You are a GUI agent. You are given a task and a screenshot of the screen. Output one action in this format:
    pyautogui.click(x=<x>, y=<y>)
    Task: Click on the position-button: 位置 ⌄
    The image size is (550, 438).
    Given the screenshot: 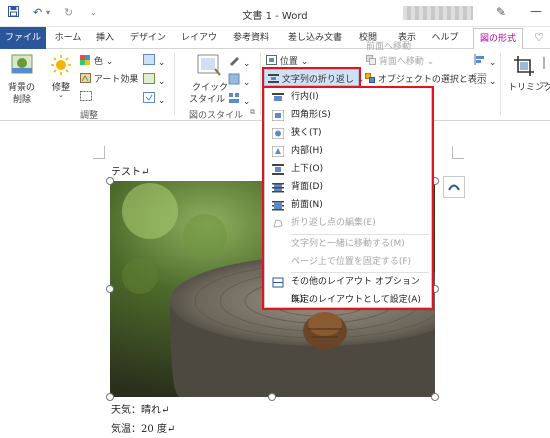 What is the action you would take?
    pyautogui.click(x=287, y=61)
    